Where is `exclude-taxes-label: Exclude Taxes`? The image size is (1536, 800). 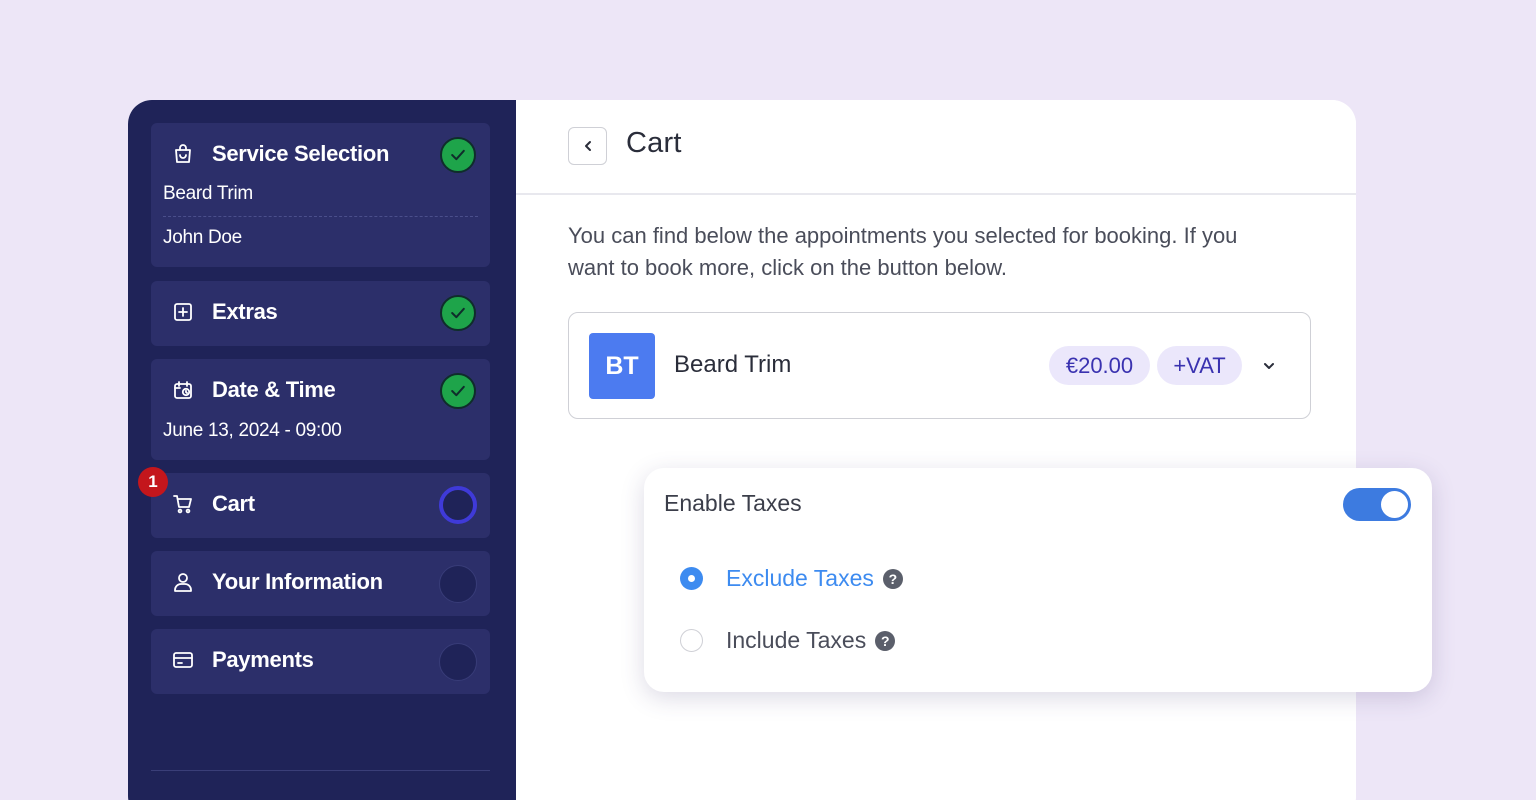 exclude-taxes-label: Exclude Taxes is located at coordinates (800, 578).